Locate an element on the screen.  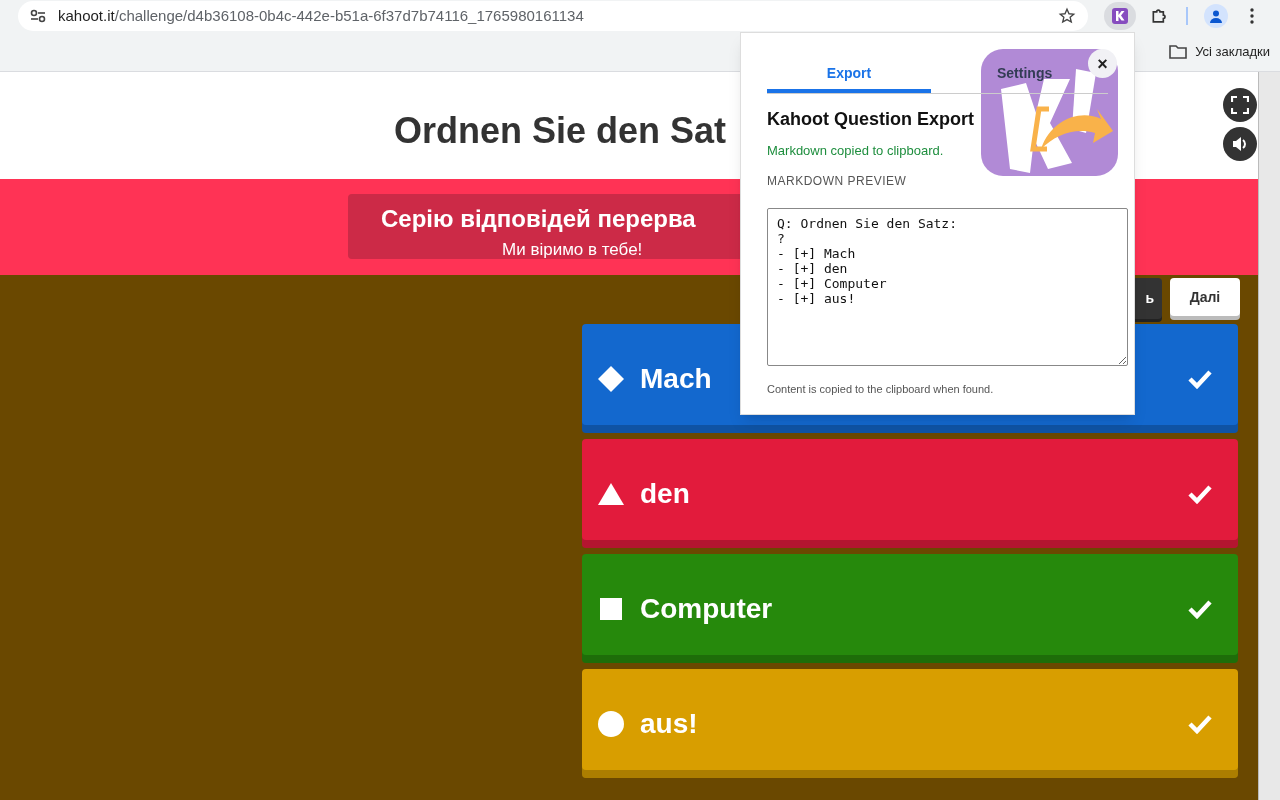
speaker-icon is located at coordinates (1240, 144).